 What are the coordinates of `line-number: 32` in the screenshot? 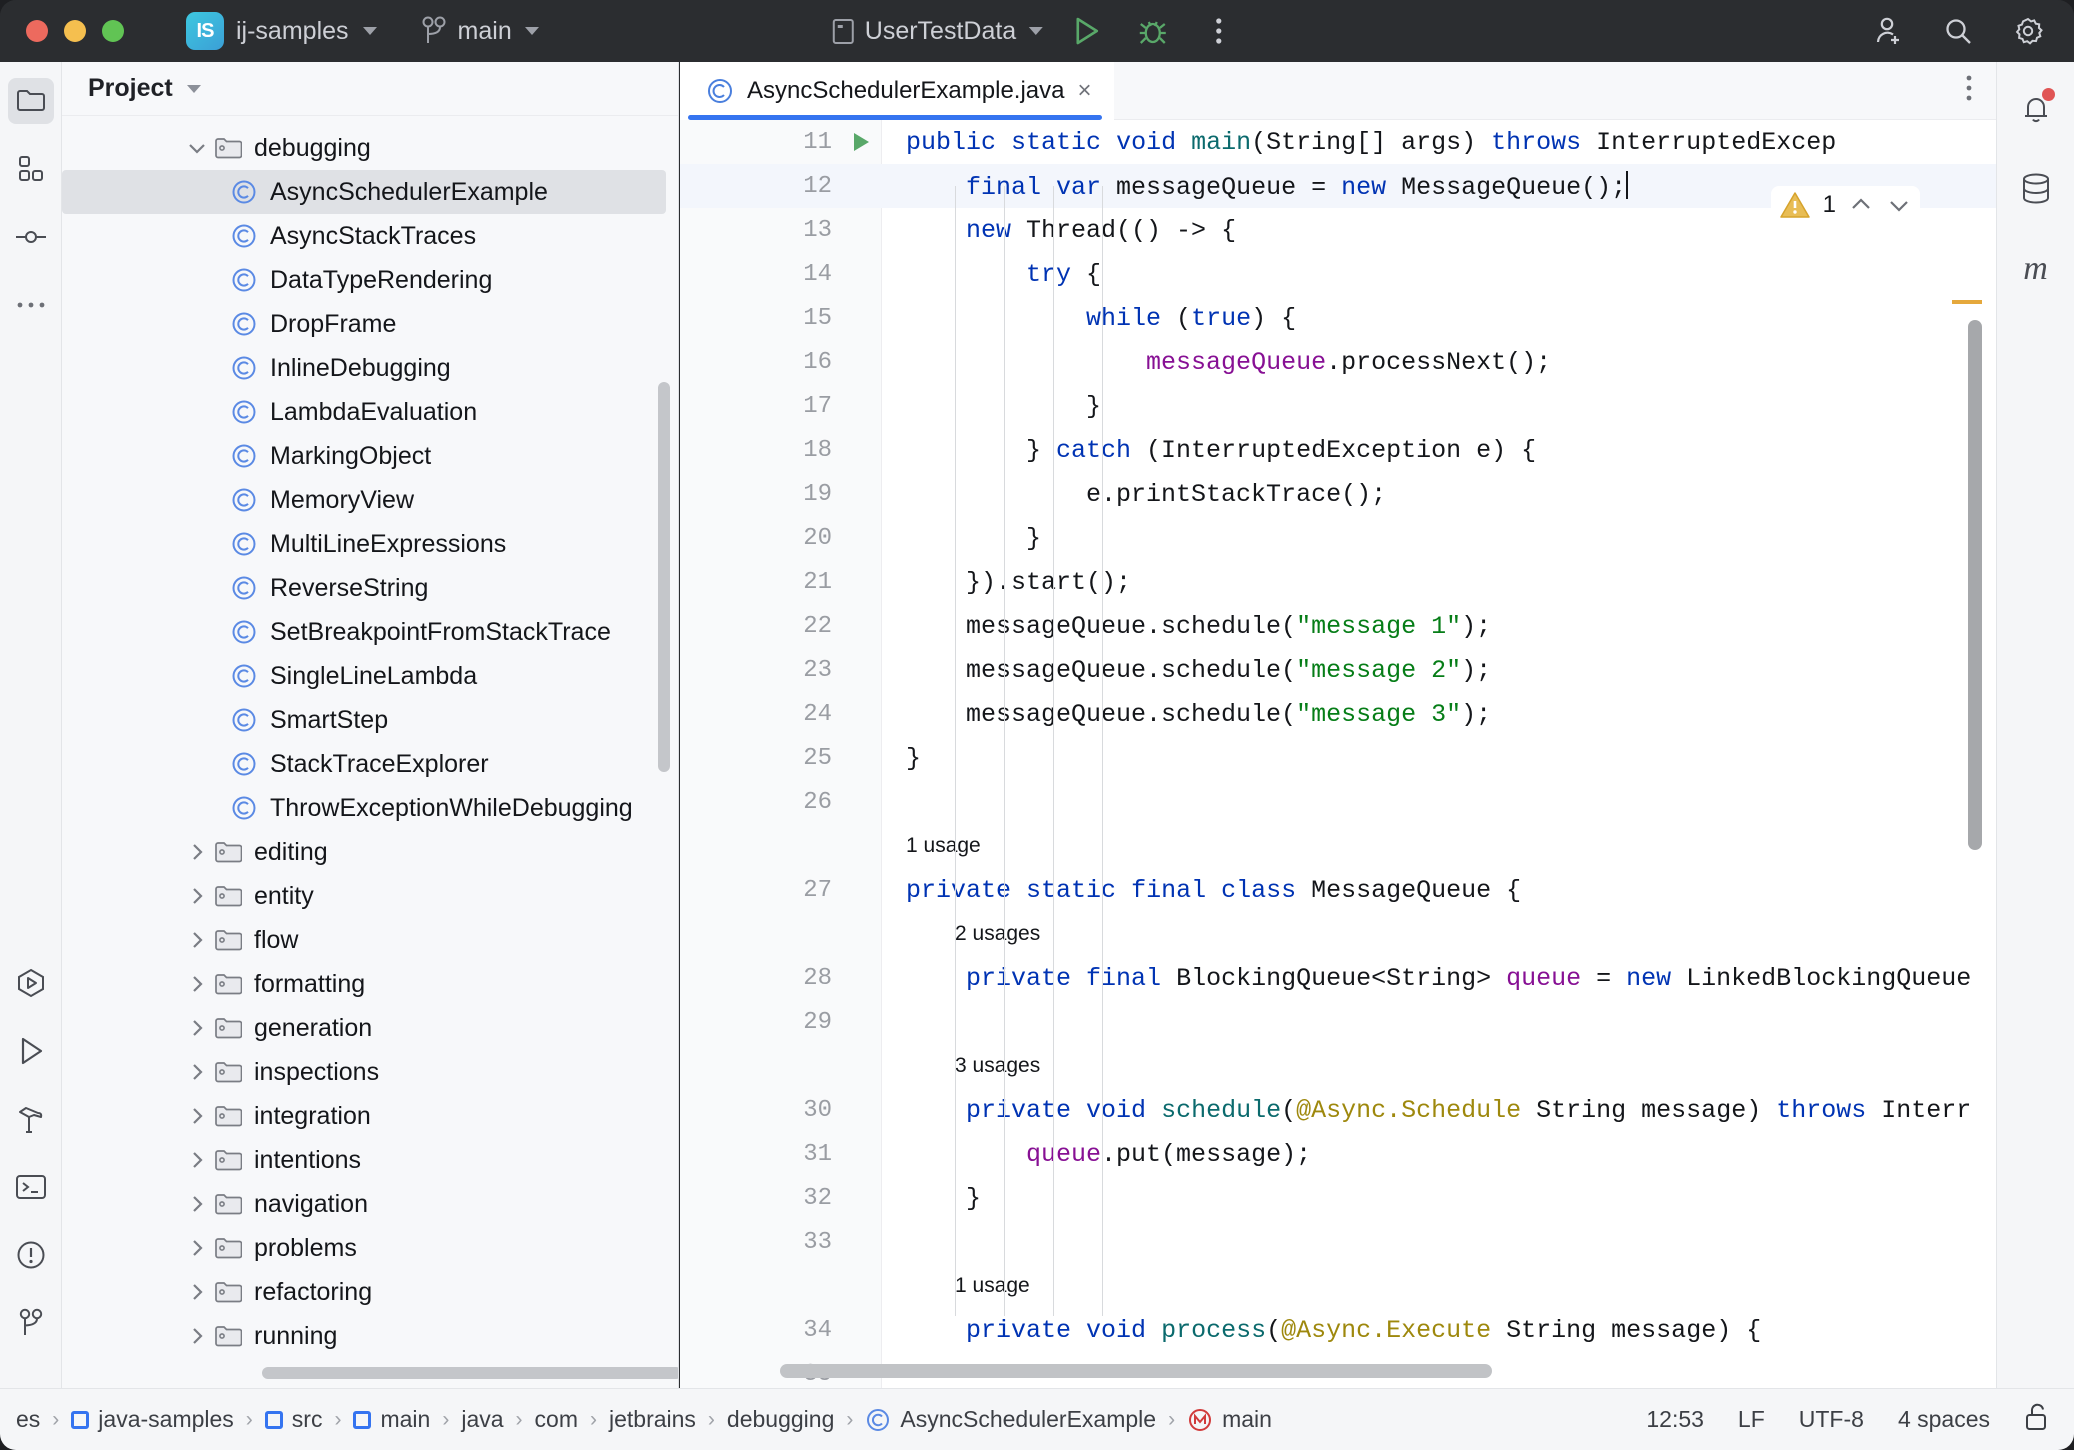 It's located at (760, 1198).